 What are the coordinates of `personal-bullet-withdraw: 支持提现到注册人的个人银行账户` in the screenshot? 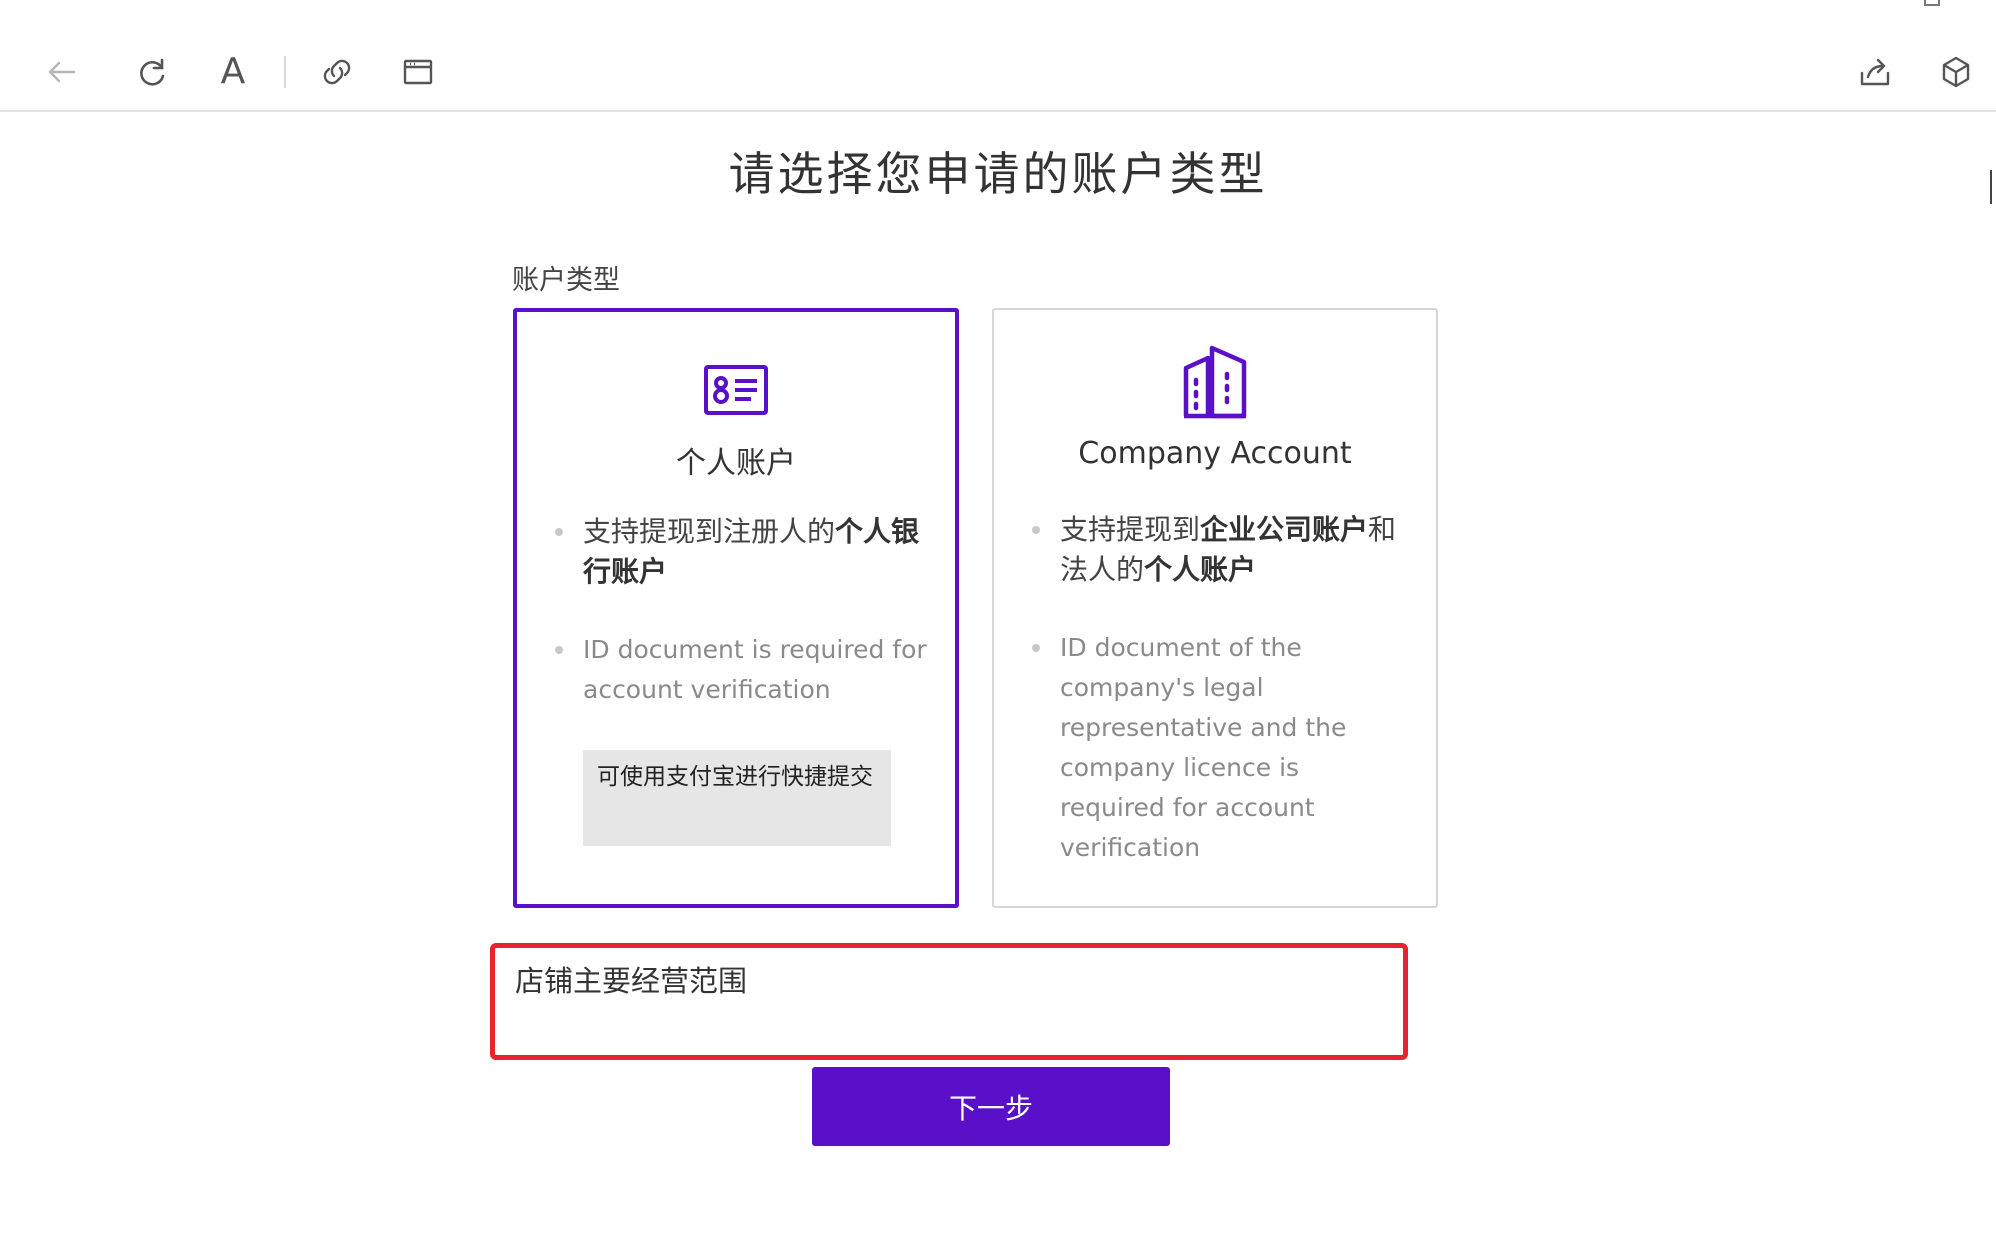 It's located at (742, 552).